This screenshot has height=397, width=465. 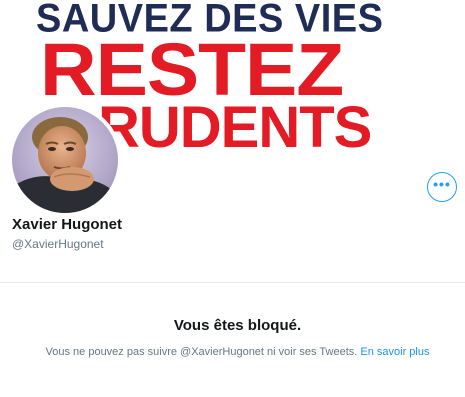 I want to click on avatar, so click(x=65, y=160).